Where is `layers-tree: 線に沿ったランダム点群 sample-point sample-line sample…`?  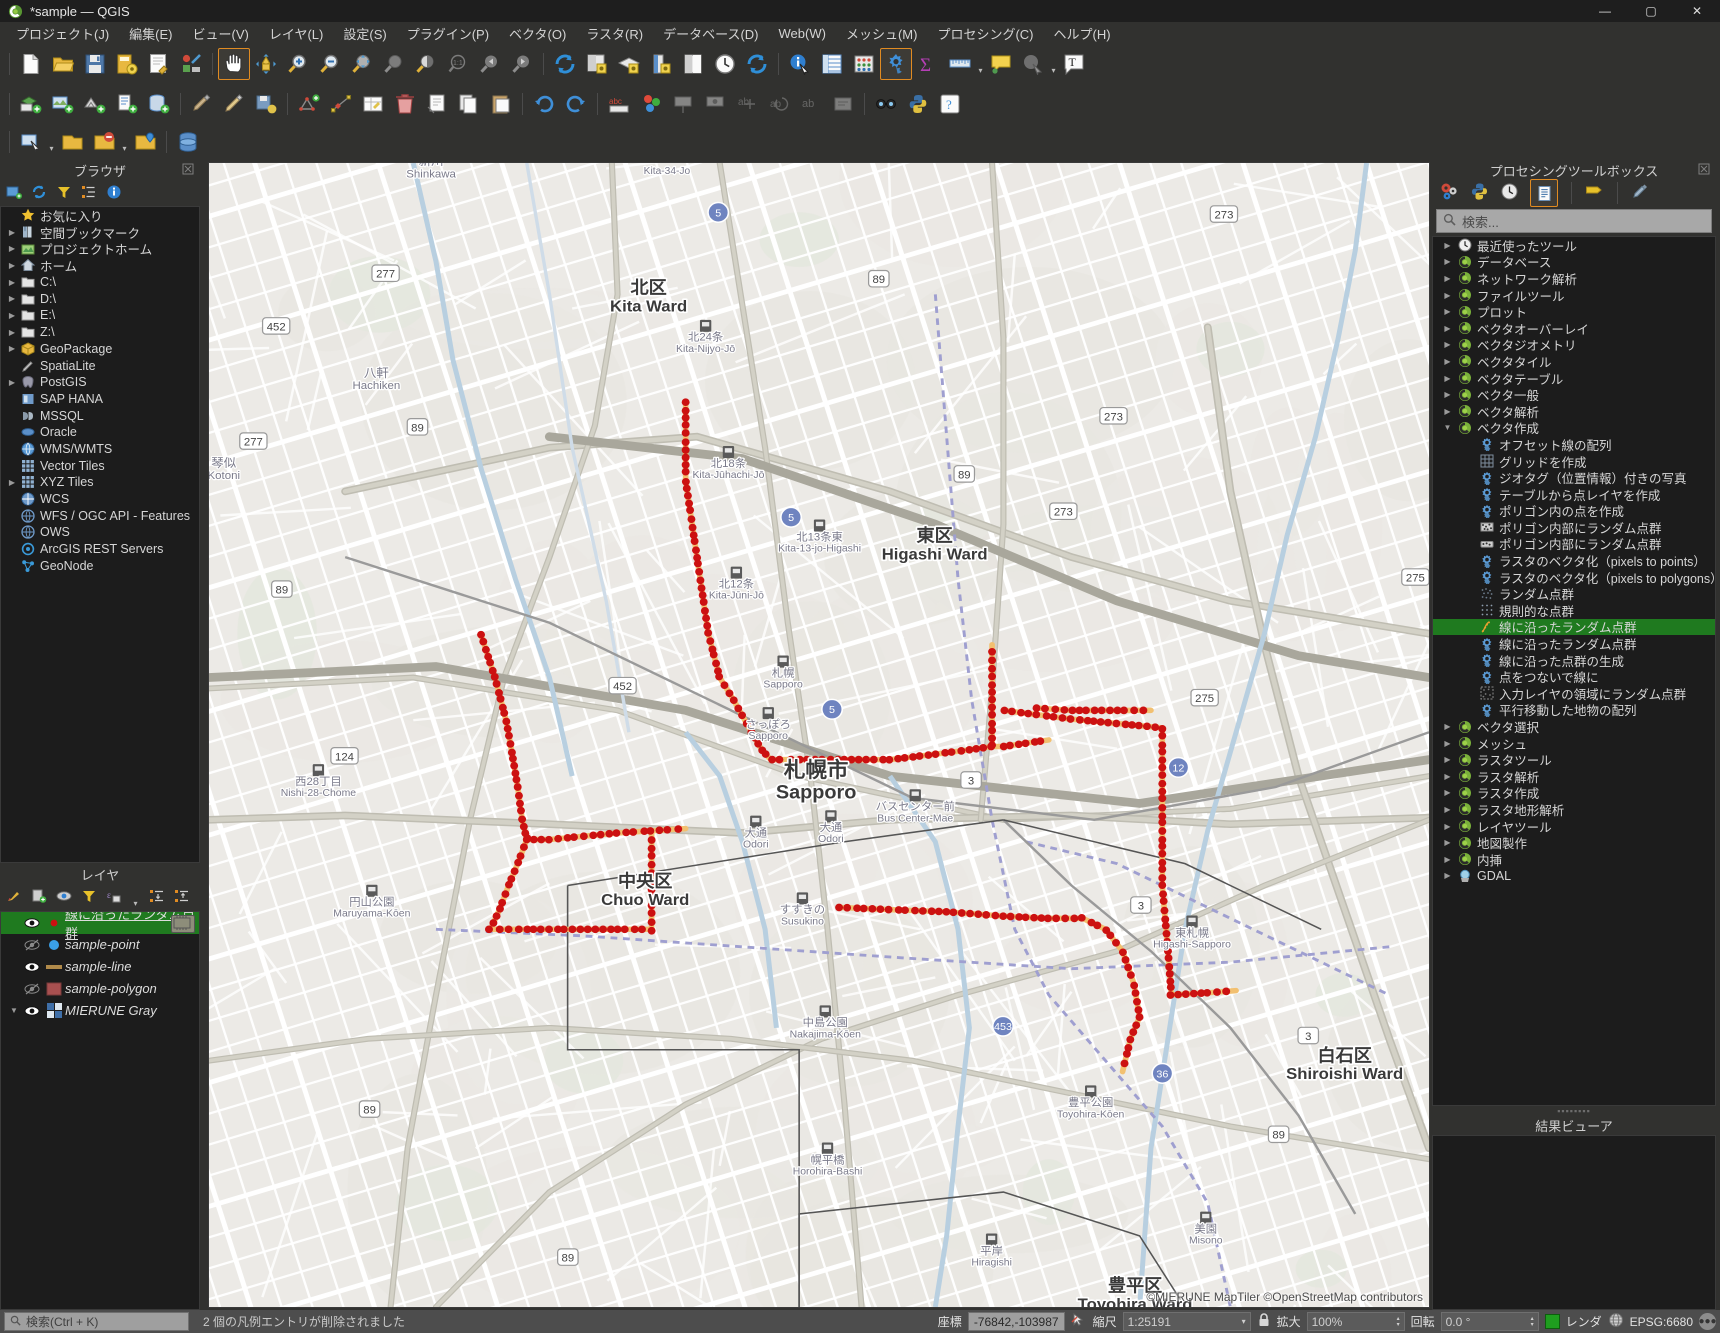
layers-tree: 線に沿ったランダム点群 sample-point sample-line sample… is located at coordinates (100, 1110).